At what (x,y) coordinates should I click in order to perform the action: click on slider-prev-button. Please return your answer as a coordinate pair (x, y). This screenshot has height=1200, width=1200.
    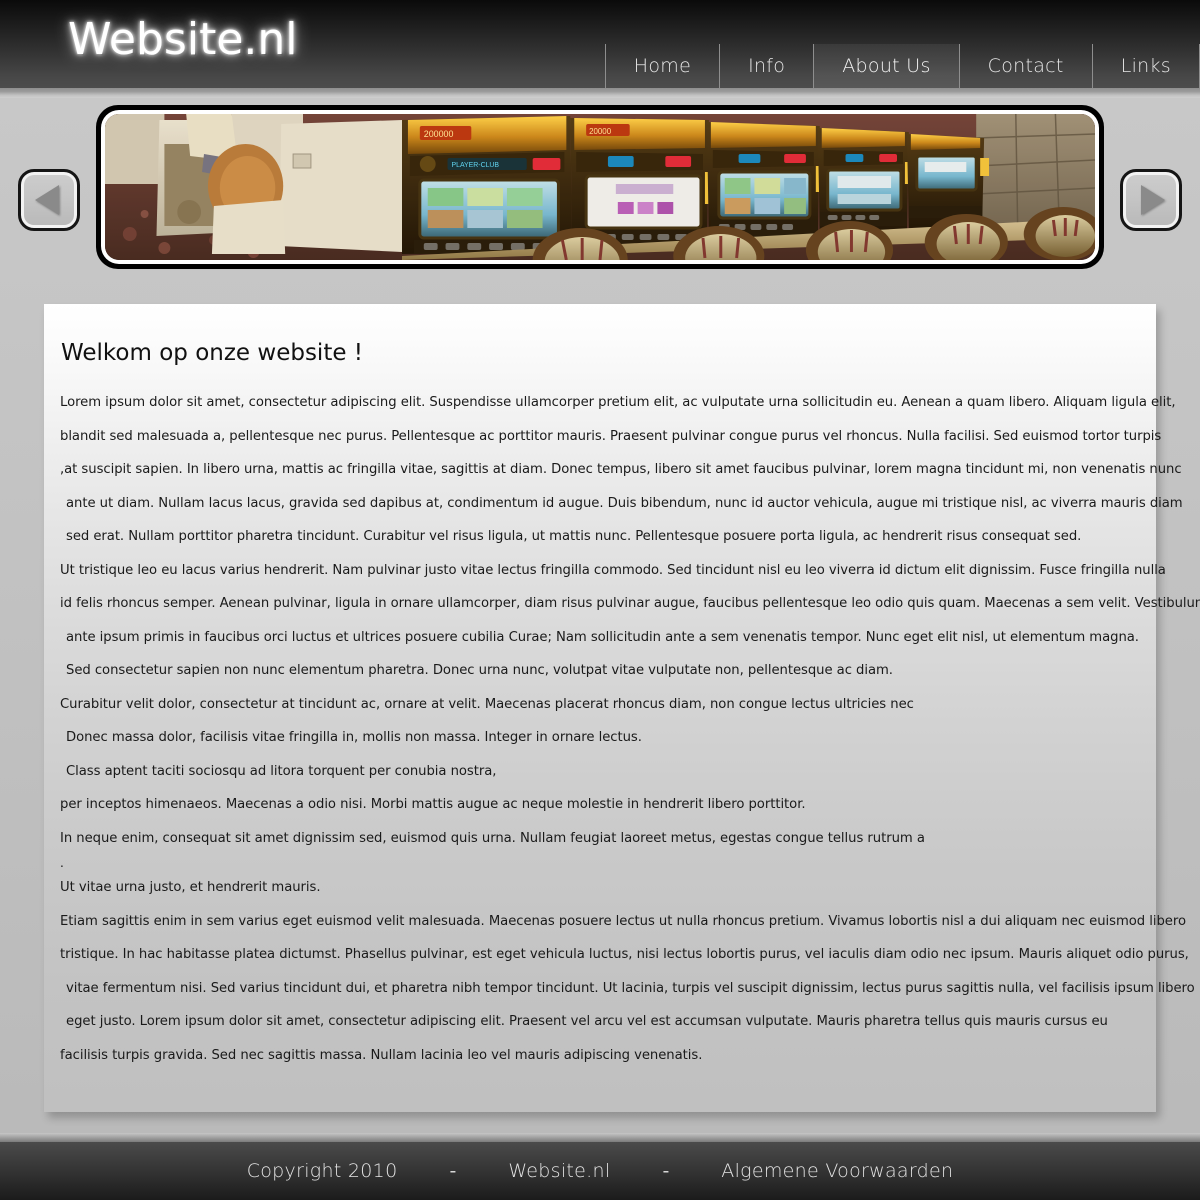
    Looking at the image, I should click on (49, 200).